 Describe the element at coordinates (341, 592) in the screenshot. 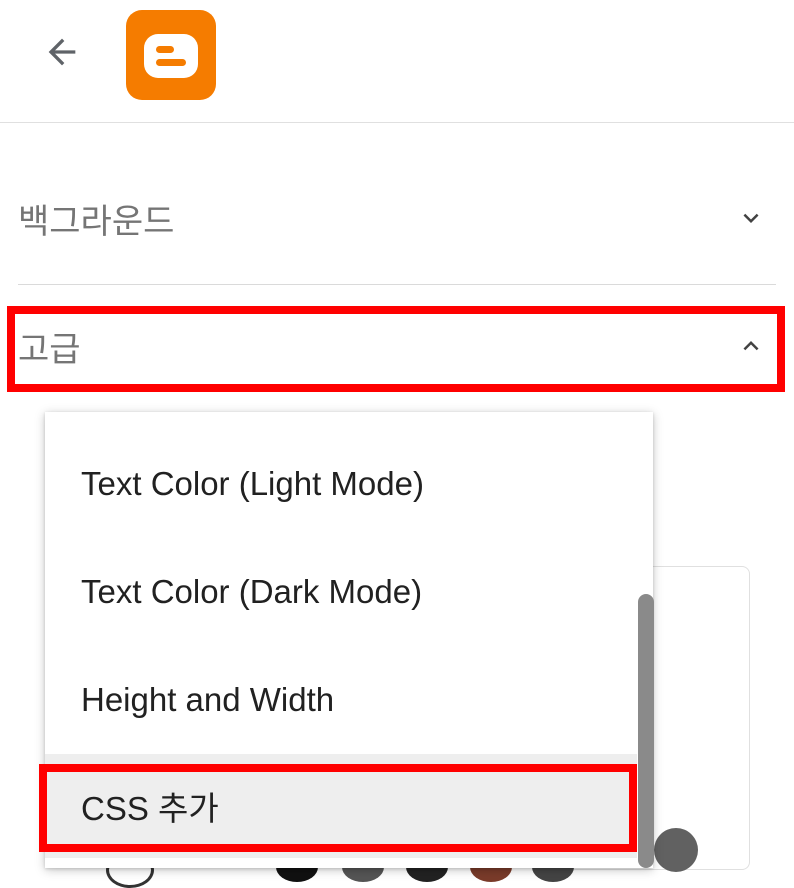

I see `menu-item-text-color-dark: Text Color (Dark Mode)` at that location.